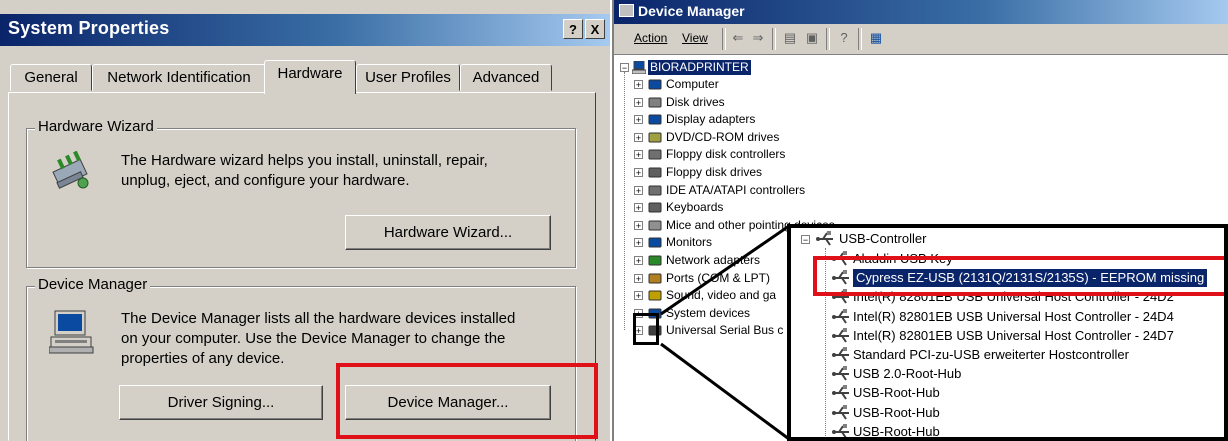  Describe the element at coordinates (179, 77) in the screenshot. I see `tab-network-identification: Network Identification` at that location.